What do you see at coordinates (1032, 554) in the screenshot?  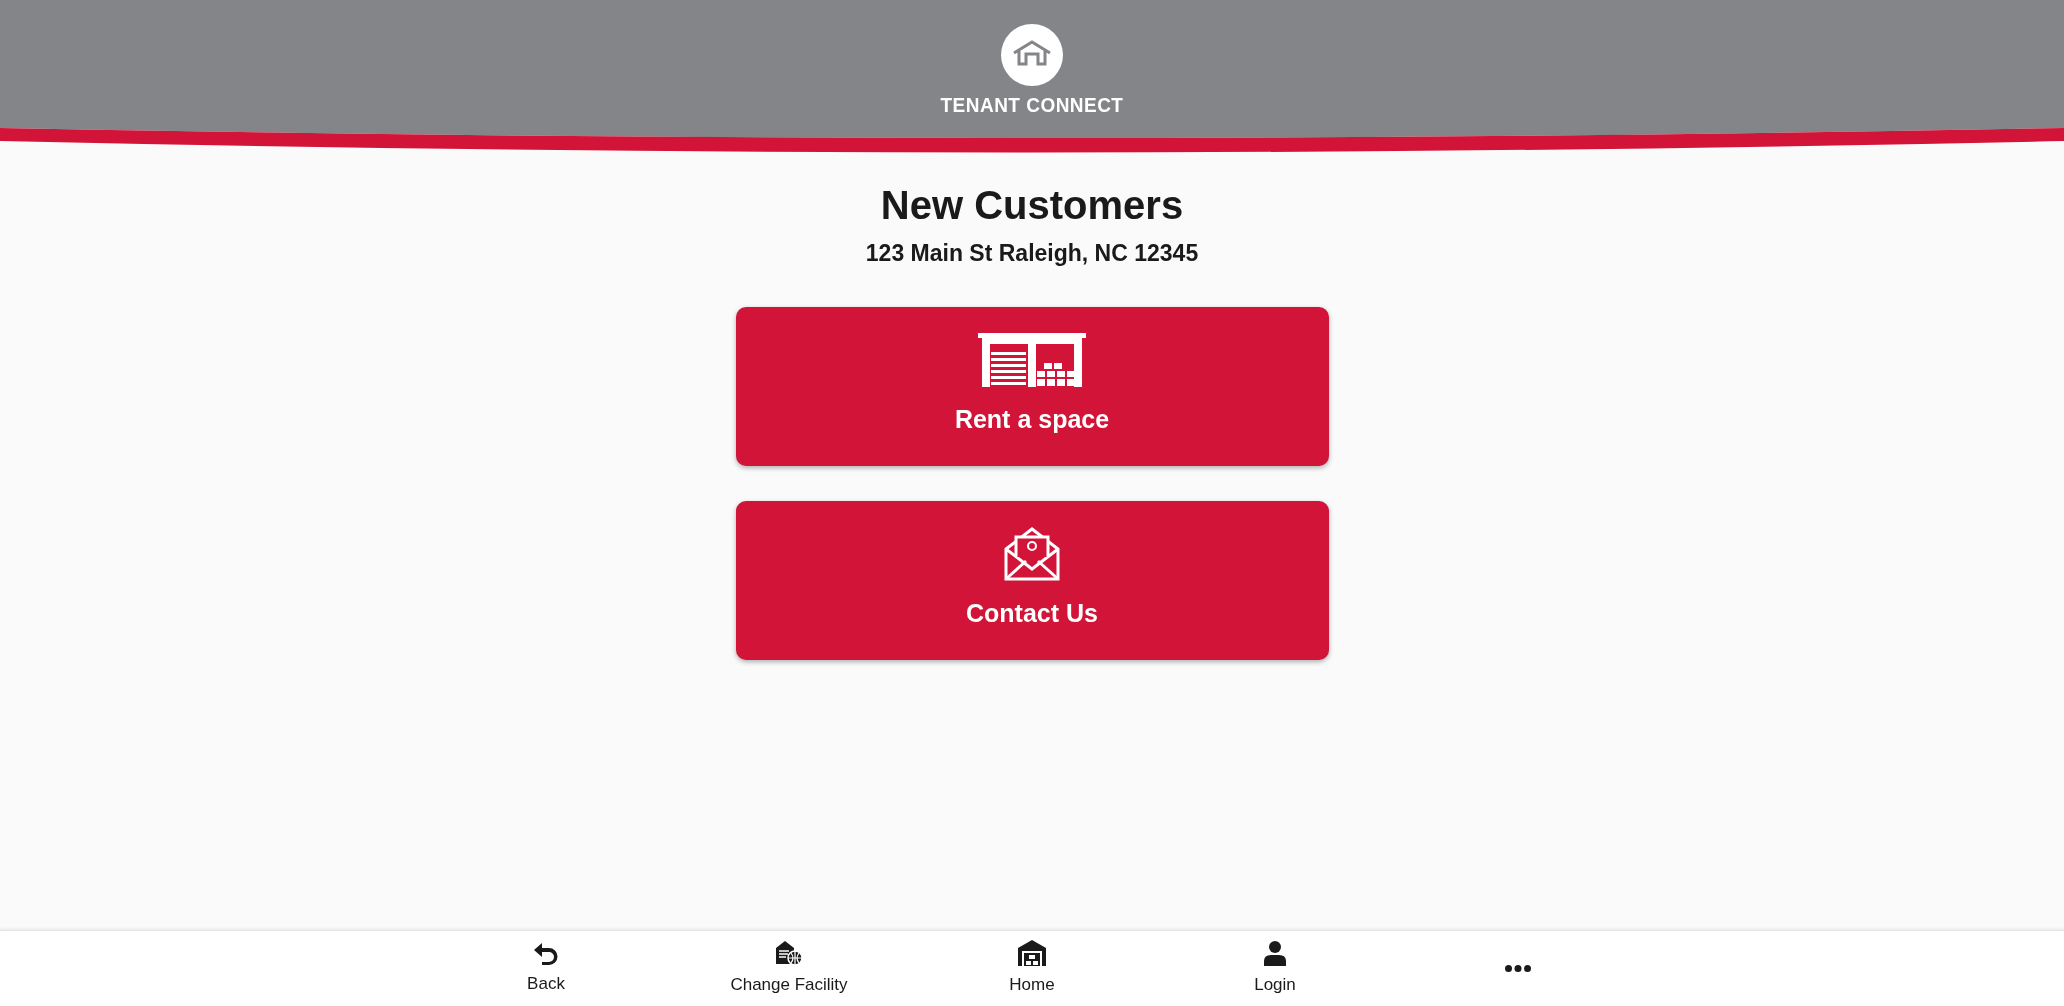 I see `mail-icon` at bounding box center [1032, 554].